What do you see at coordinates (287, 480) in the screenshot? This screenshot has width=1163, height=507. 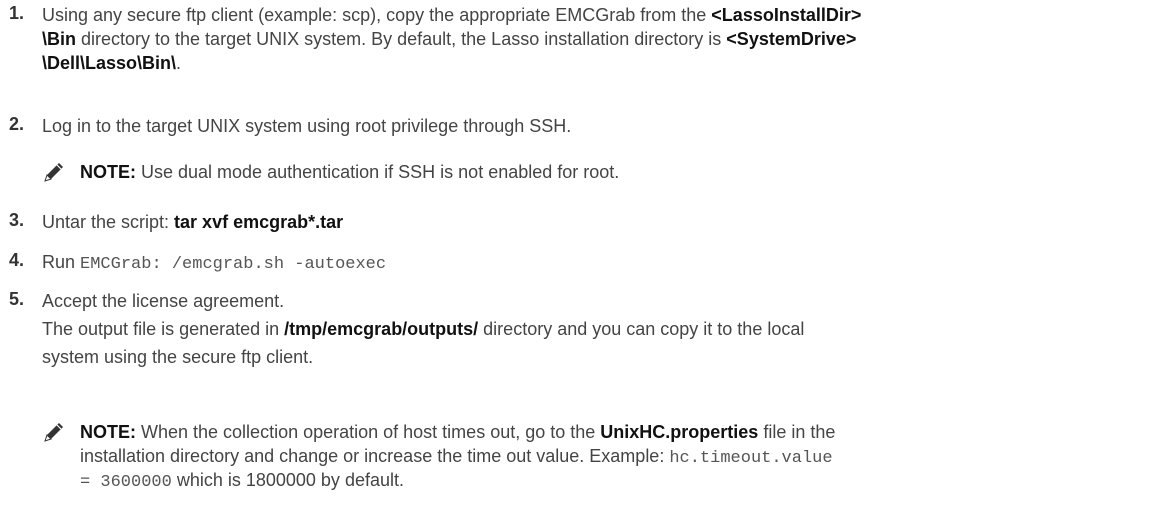 I see `text-run: which is 1800000 by default.` at bounding box center [287, 480].